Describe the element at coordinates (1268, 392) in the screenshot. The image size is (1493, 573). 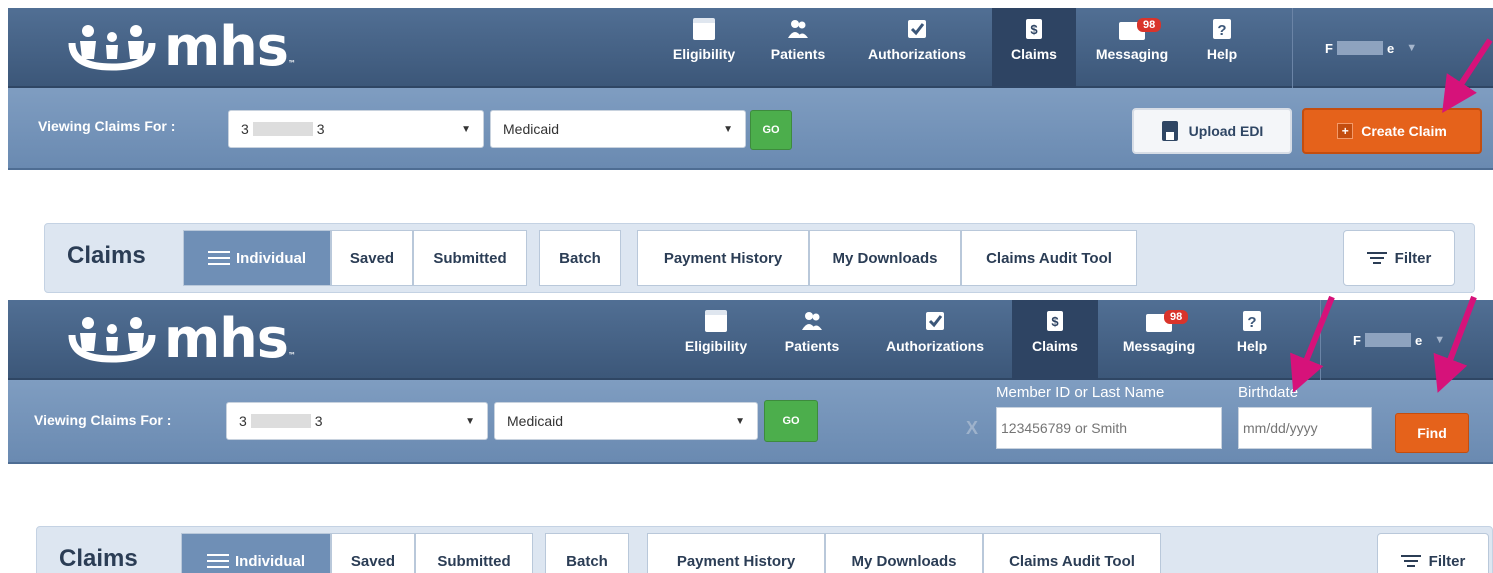
I see `birthdate-label: Birthdate` at that location.